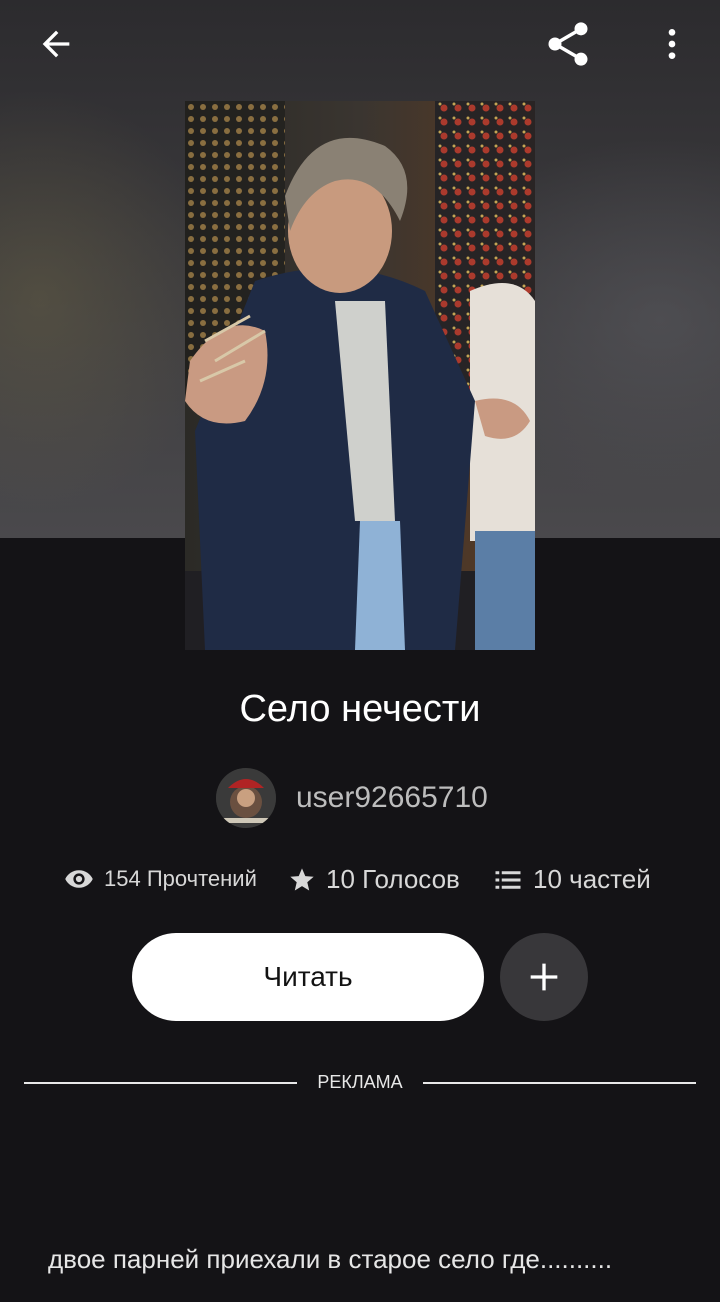 The image size is (720, 1302). I want to click on more-vertical-icon, so click(672, 44).